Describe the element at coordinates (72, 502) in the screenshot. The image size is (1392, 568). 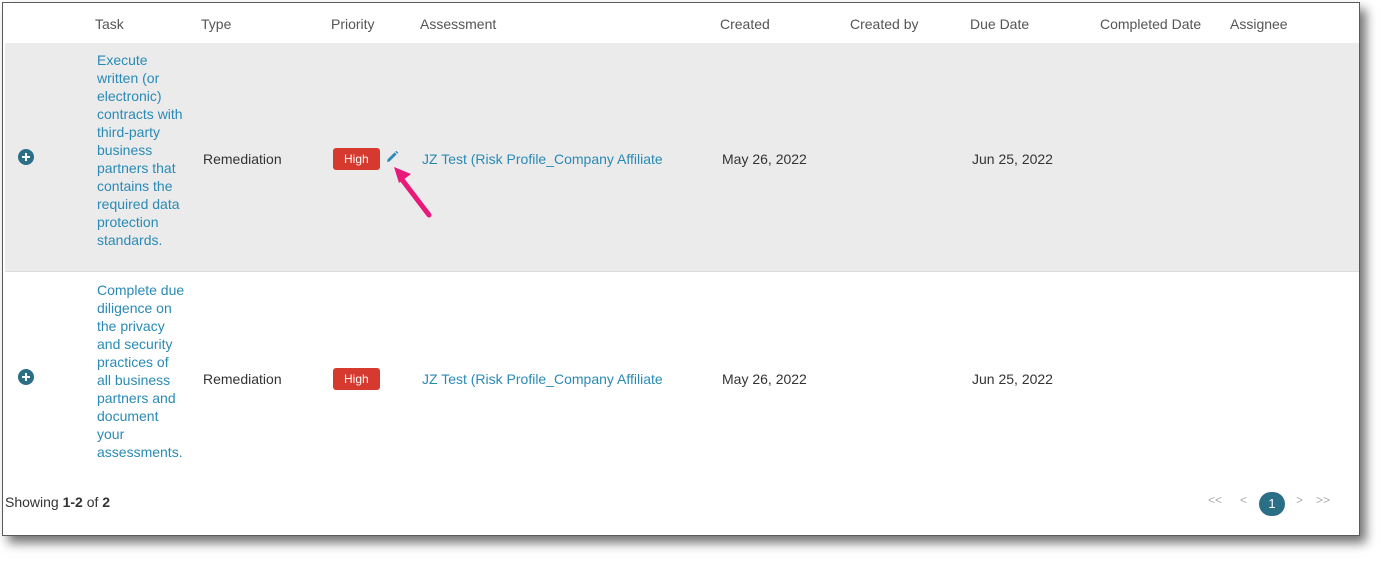
I see `showing-range: 1-2` at that location.